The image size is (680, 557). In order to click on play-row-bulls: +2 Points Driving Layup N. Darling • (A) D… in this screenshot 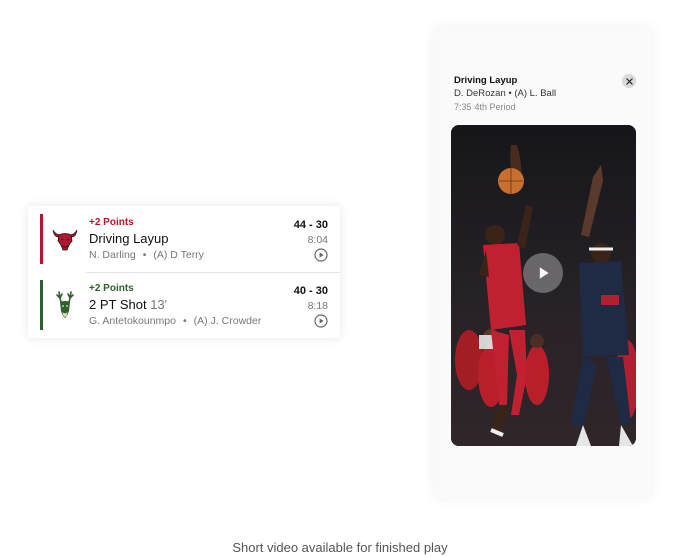, I will do `click(184, 241)`.